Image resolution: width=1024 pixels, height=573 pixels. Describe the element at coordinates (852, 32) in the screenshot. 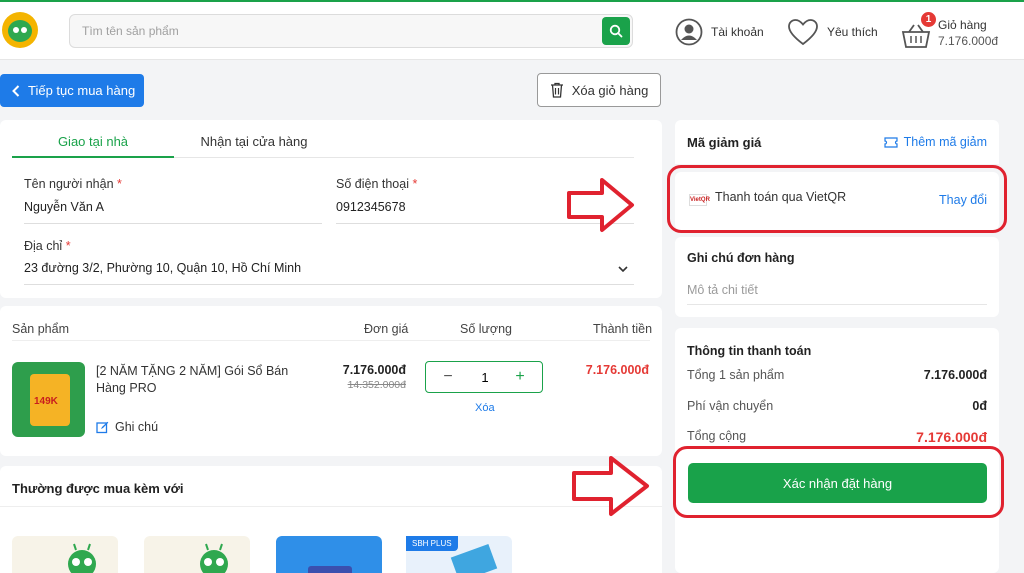

I see `wishlist-label: Yêu thích` at that location.